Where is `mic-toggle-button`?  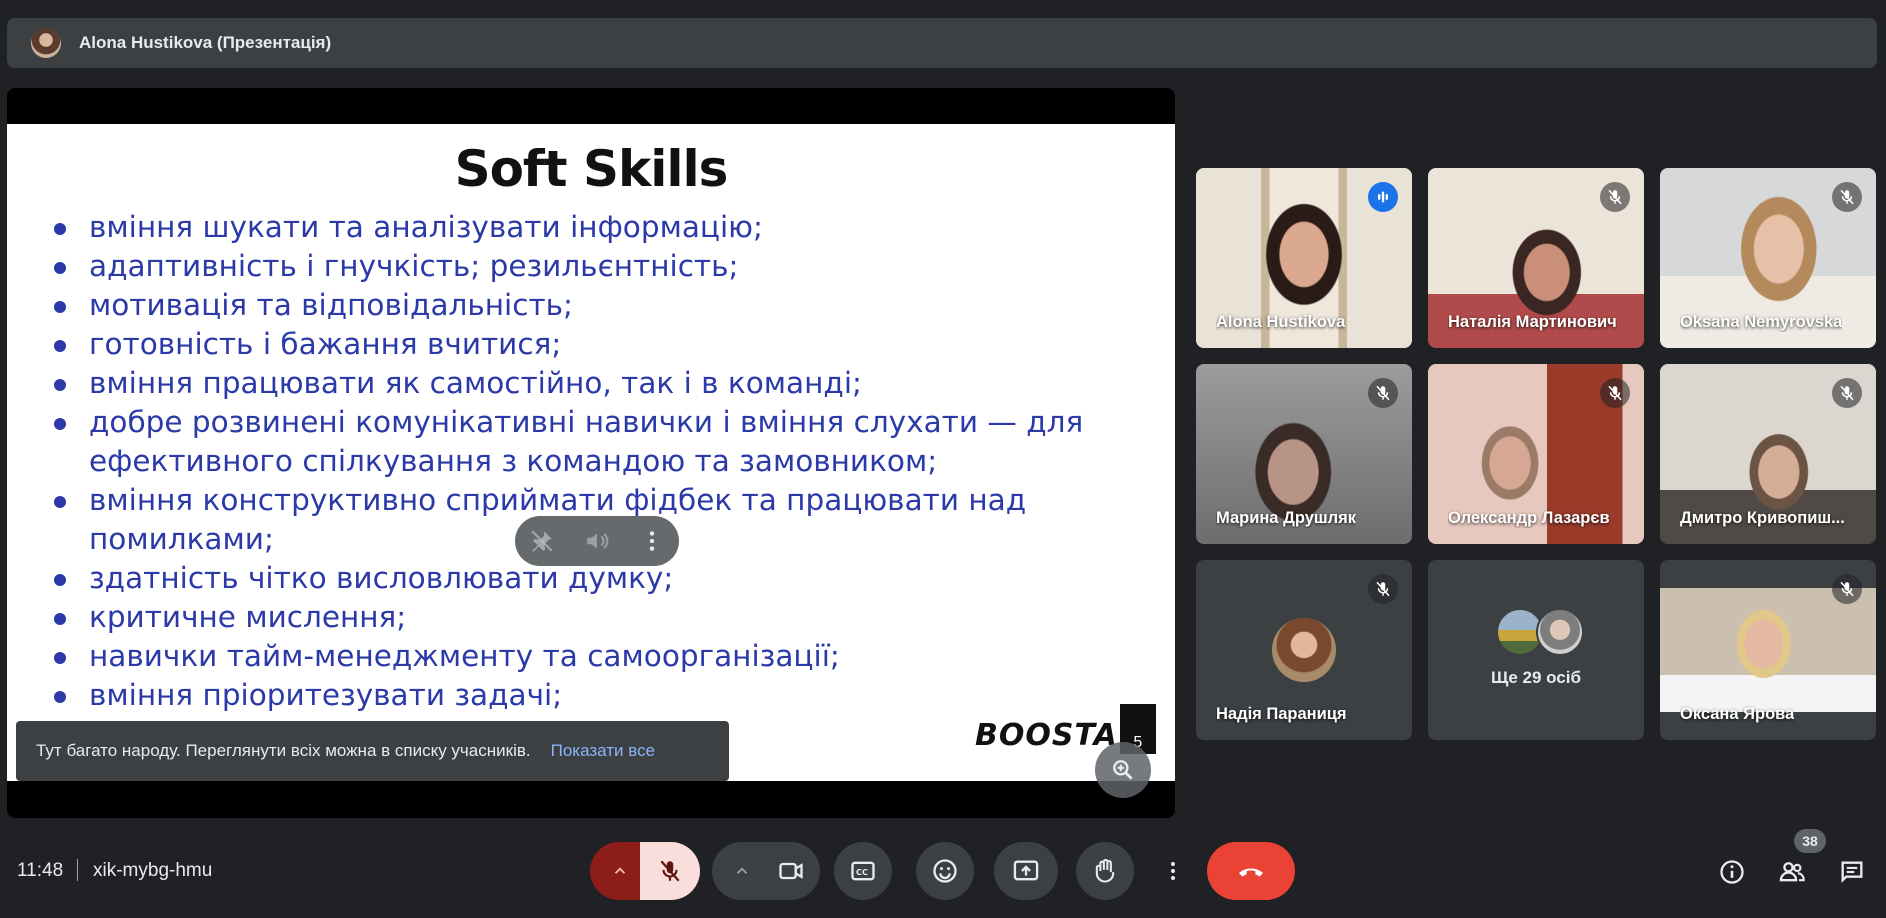 mic-toggle-button is located at coordinates (670, 871).